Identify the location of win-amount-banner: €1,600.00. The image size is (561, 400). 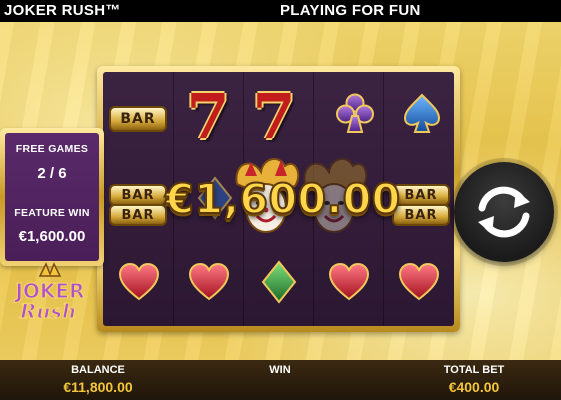
(282, 199).